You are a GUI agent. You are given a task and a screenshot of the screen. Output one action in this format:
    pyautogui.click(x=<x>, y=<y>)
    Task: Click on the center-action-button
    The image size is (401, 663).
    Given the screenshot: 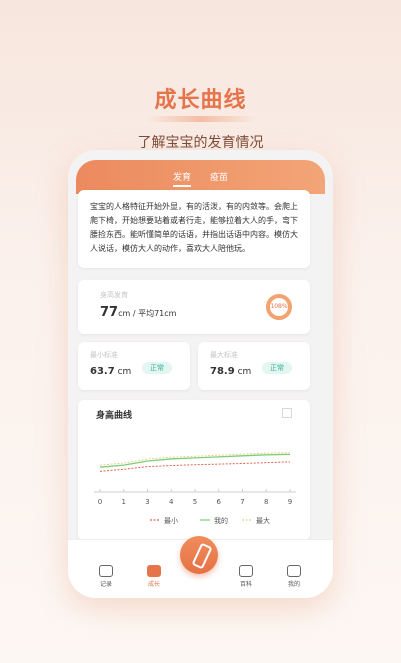 What is the action you would take?
    pyautogui.click(x=199, y=555)
    